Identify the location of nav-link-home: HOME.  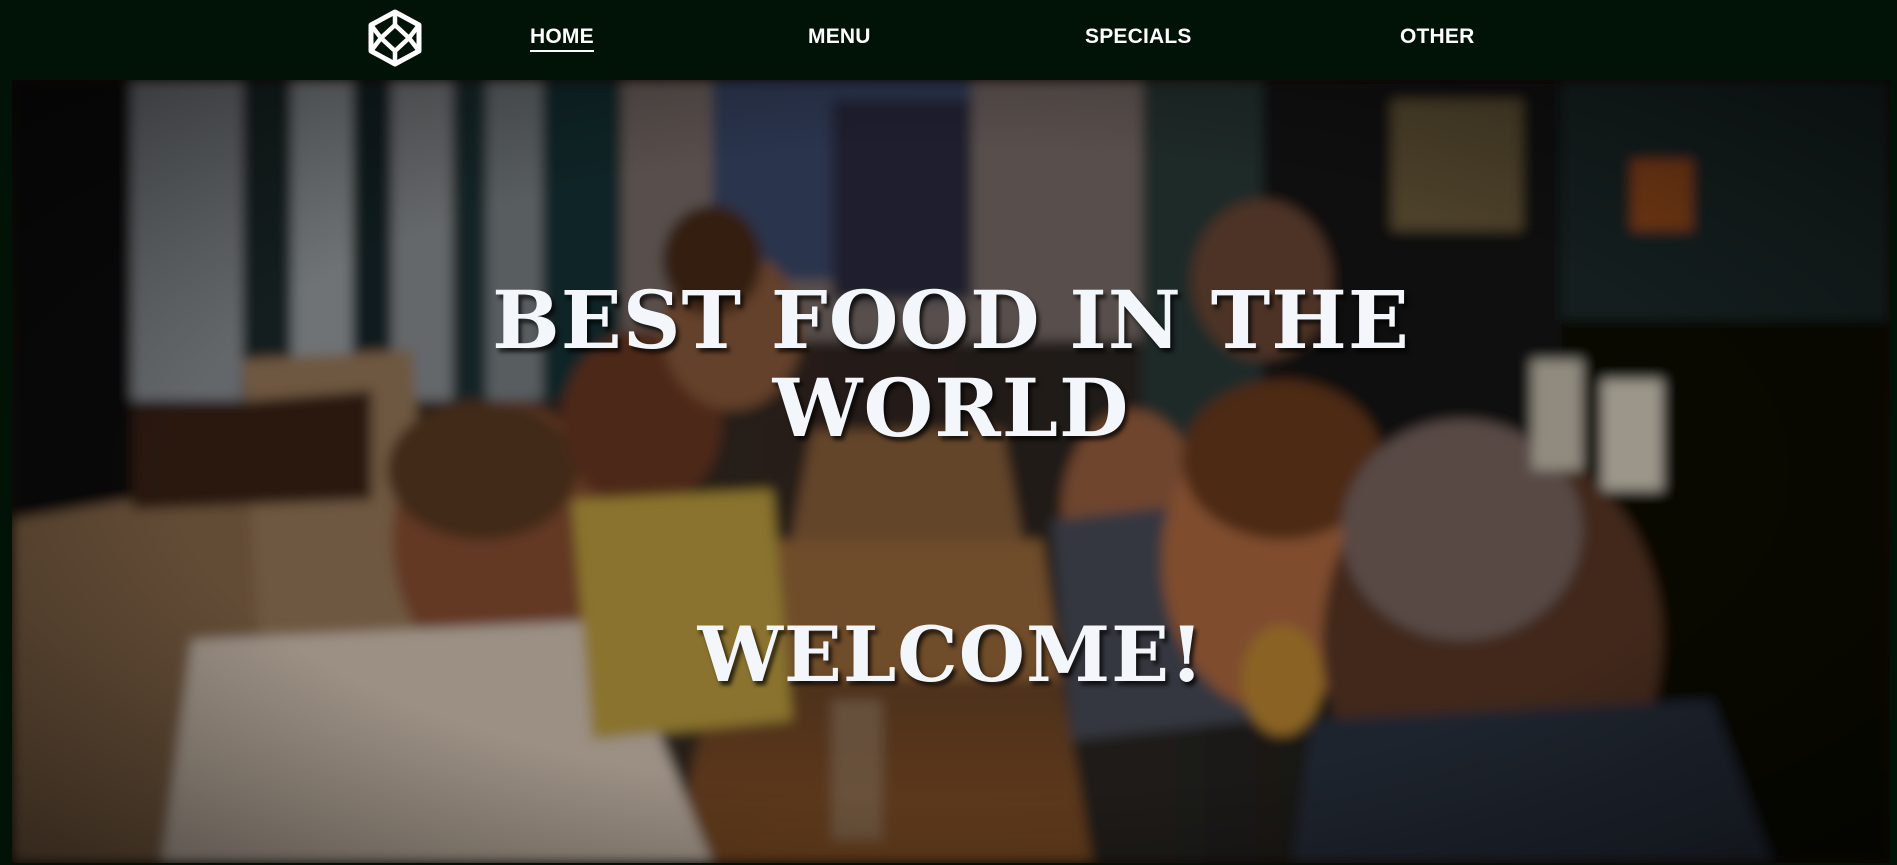
(562, 38).